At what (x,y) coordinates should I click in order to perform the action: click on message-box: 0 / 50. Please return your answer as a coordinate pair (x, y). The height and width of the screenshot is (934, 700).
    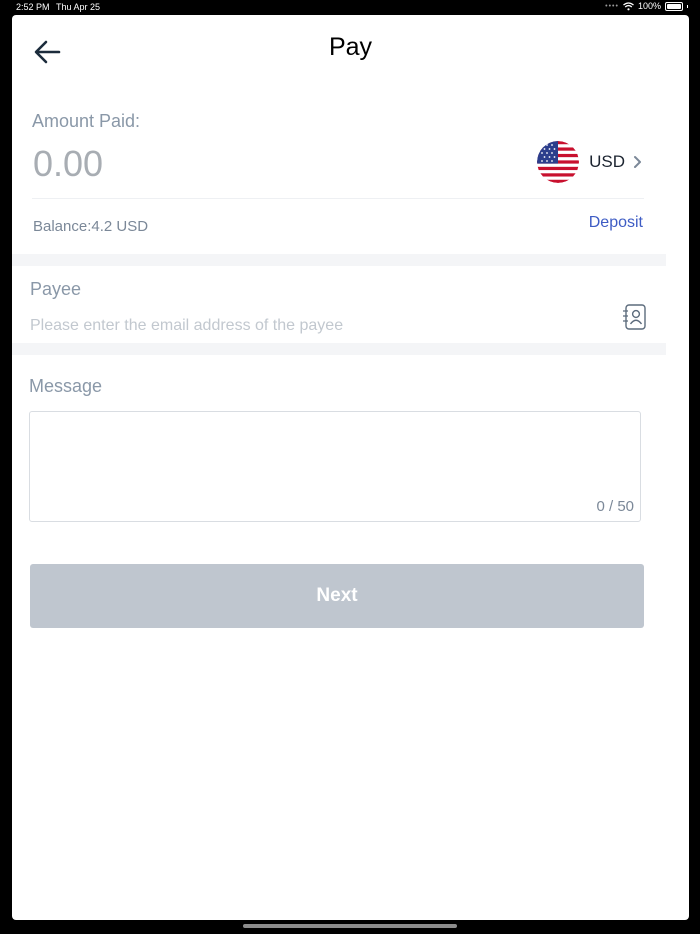
    Looking at the image, I should click on (335, 466).